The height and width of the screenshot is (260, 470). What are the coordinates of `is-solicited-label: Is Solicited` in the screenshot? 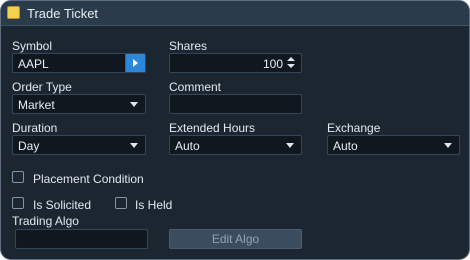 It's located at (62, 205).